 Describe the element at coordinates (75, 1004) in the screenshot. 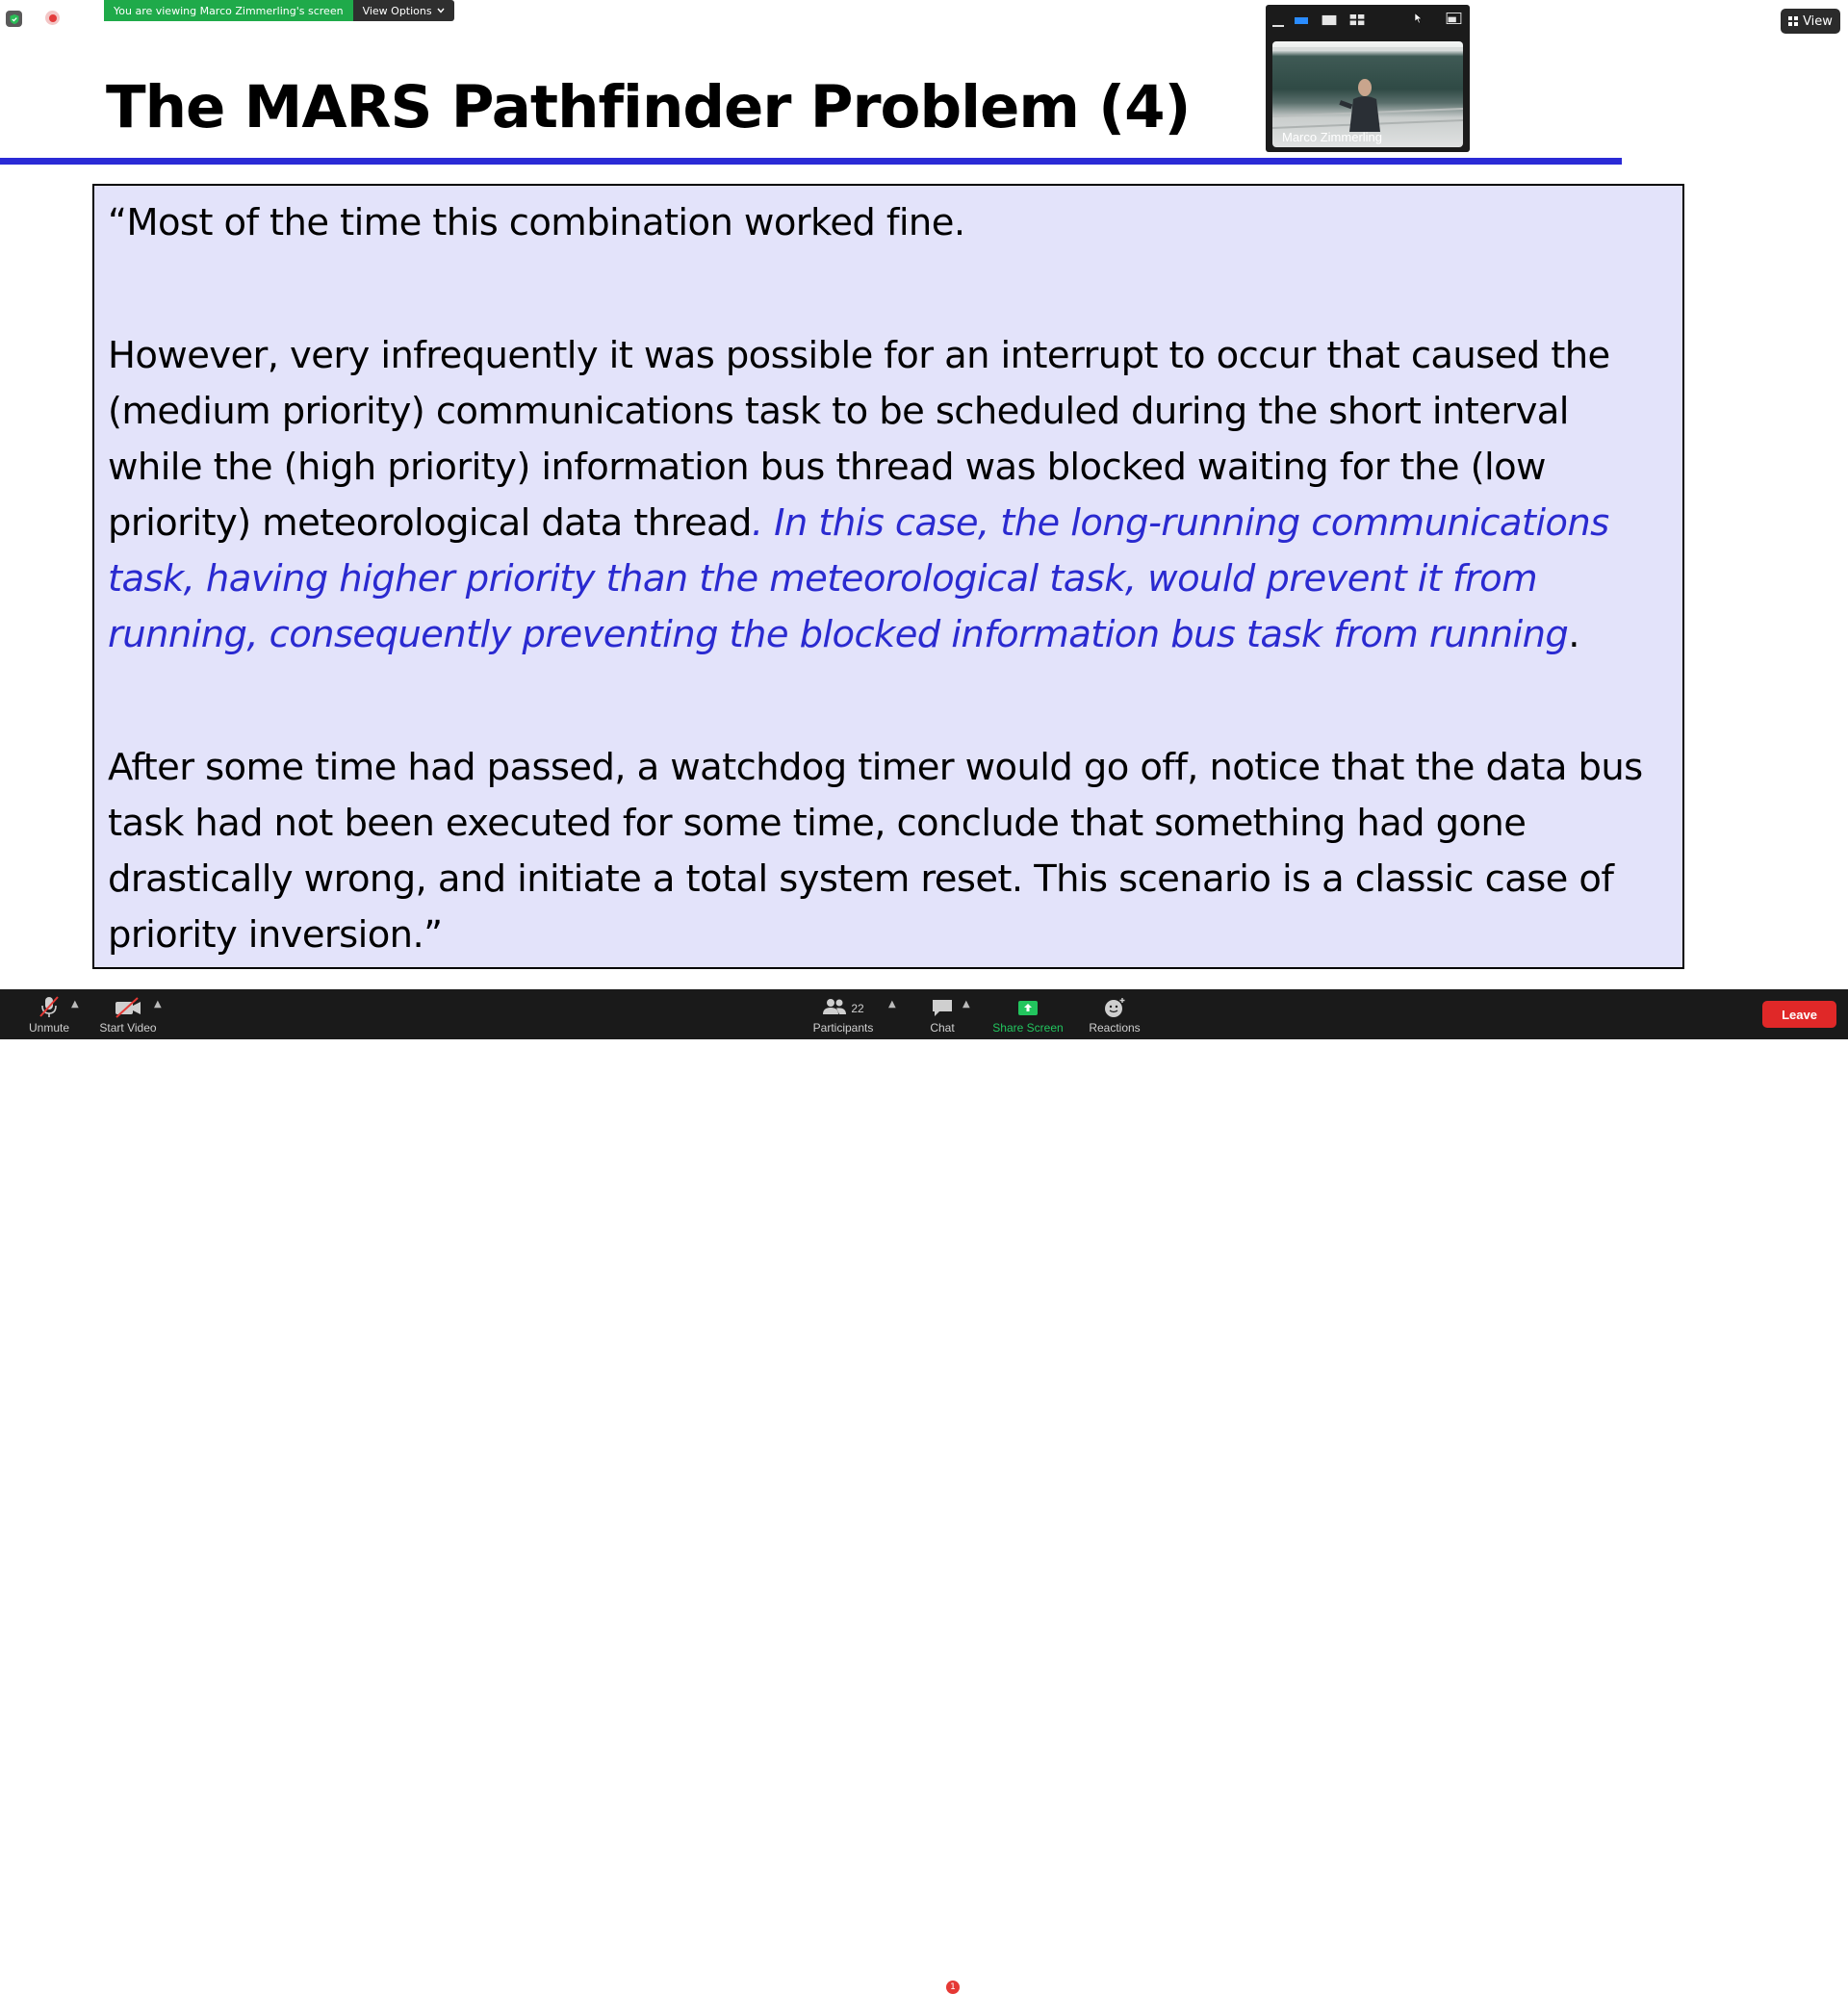

I see `audio-options-caret: ▲` at that location.